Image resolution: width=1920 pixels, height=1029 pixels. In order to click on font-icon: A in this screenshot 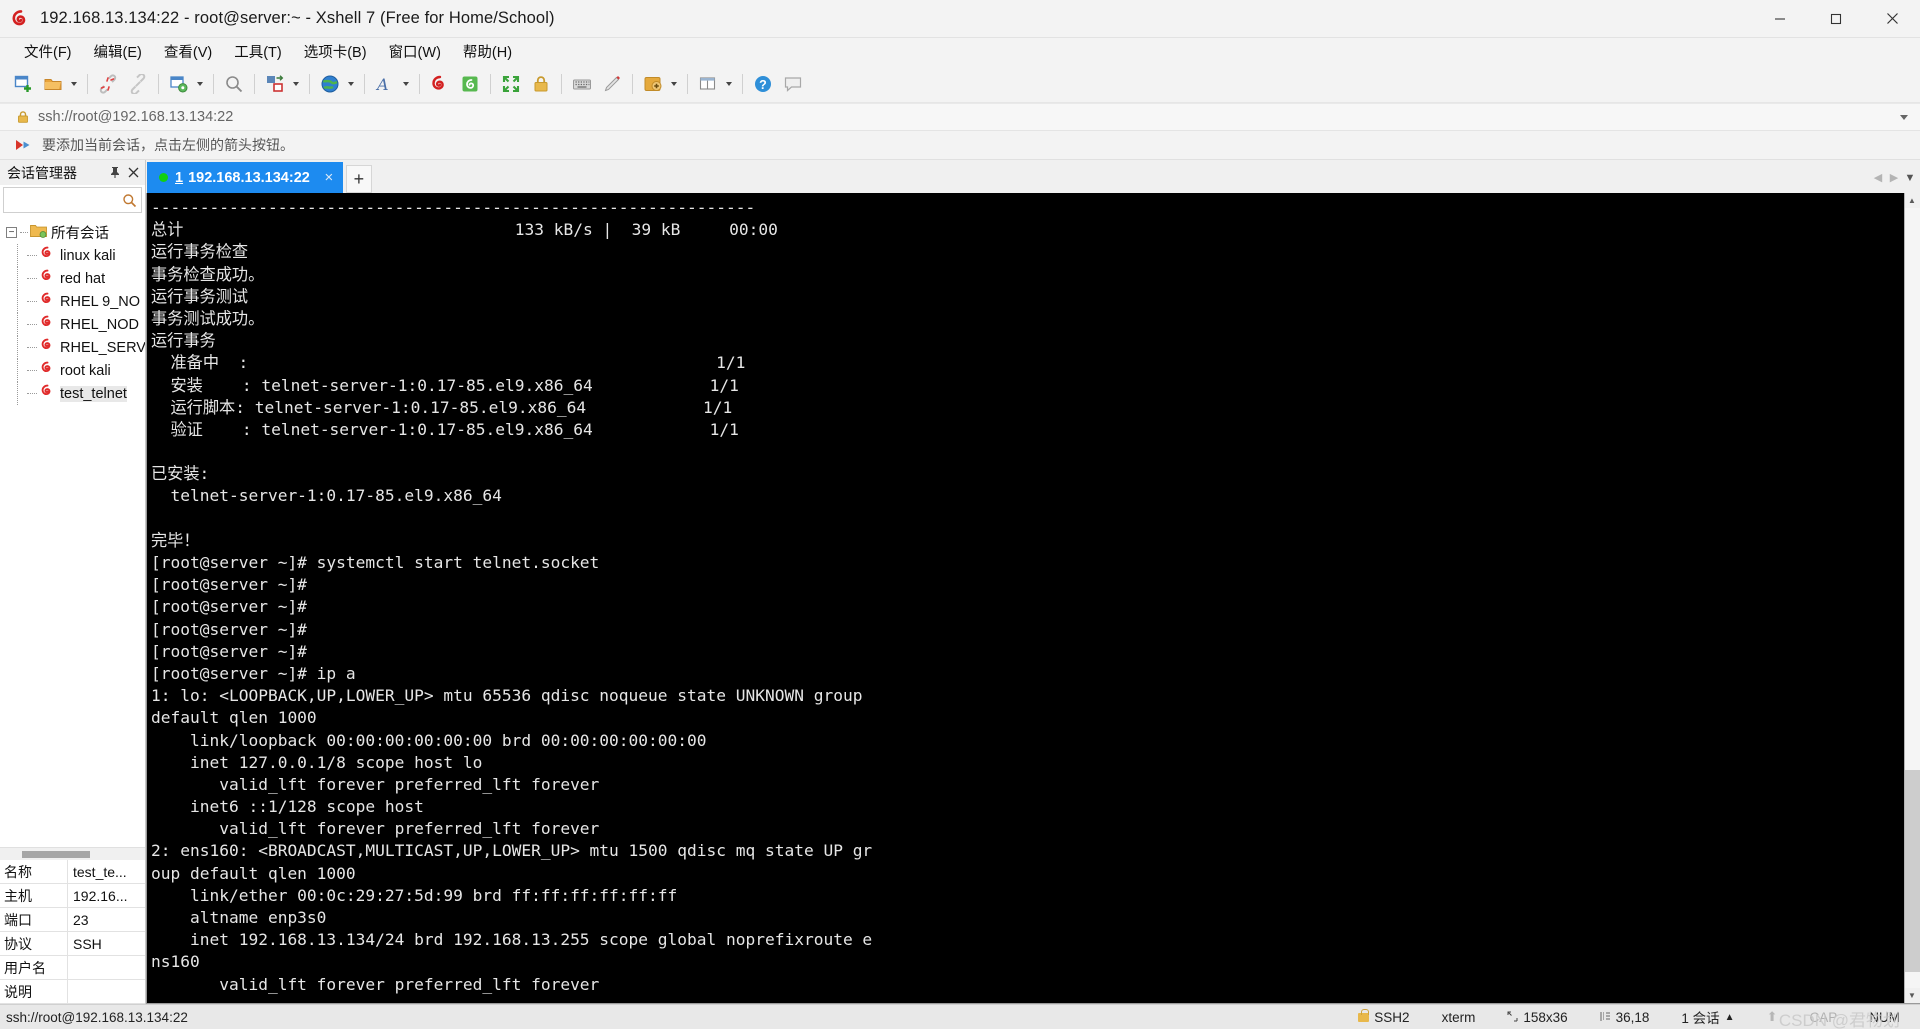, I will do `click(385, 84)`.